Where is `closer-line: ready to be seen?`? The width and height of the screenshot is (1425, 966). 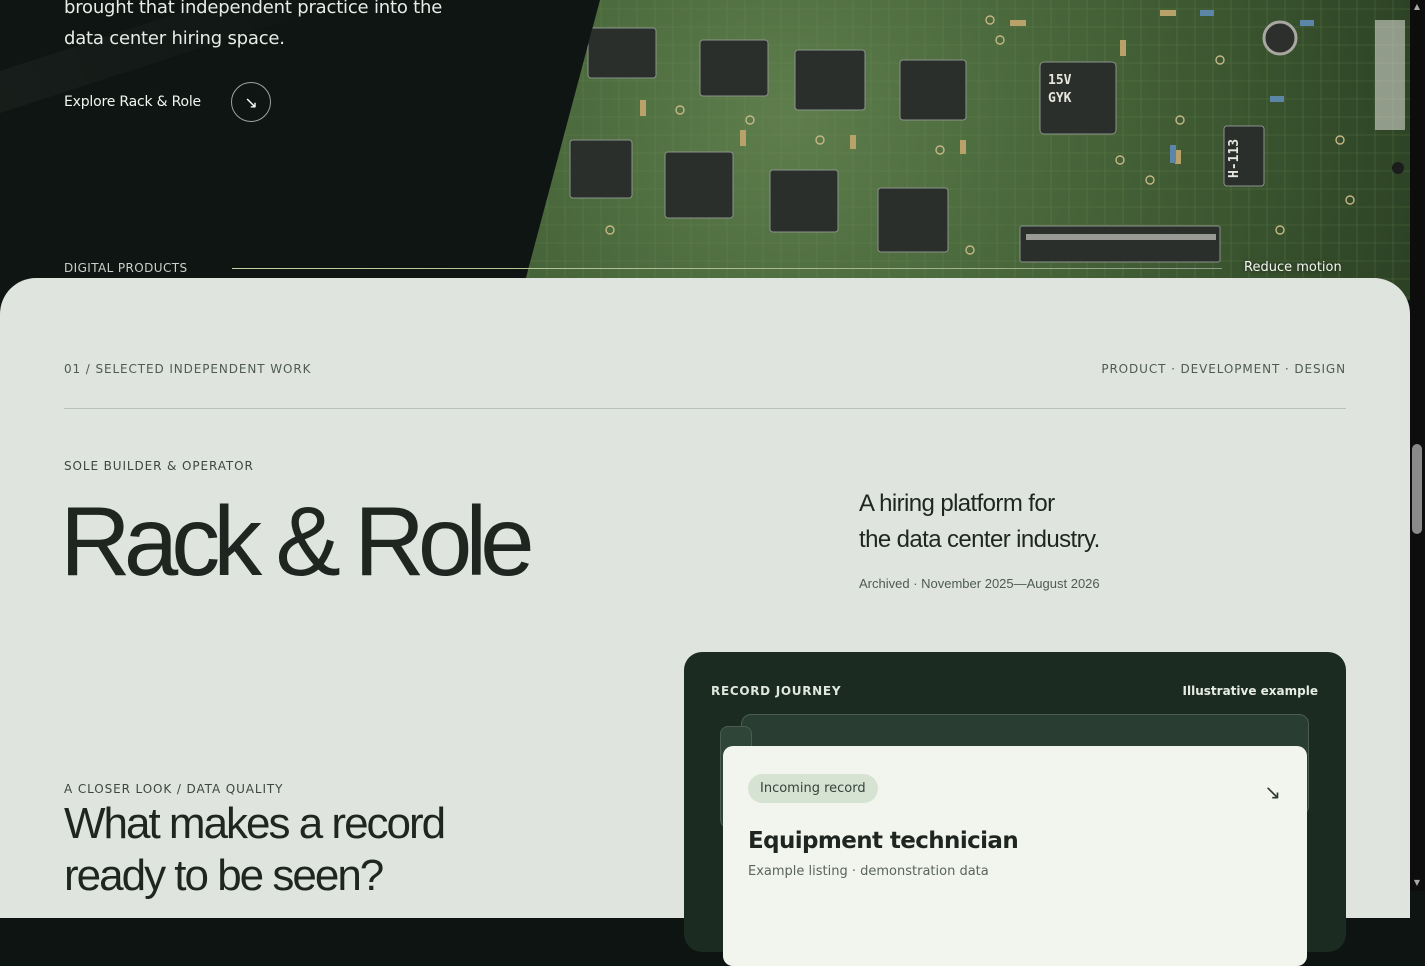 closer-line: ready to be seen? is located at coordinates (224, 875).